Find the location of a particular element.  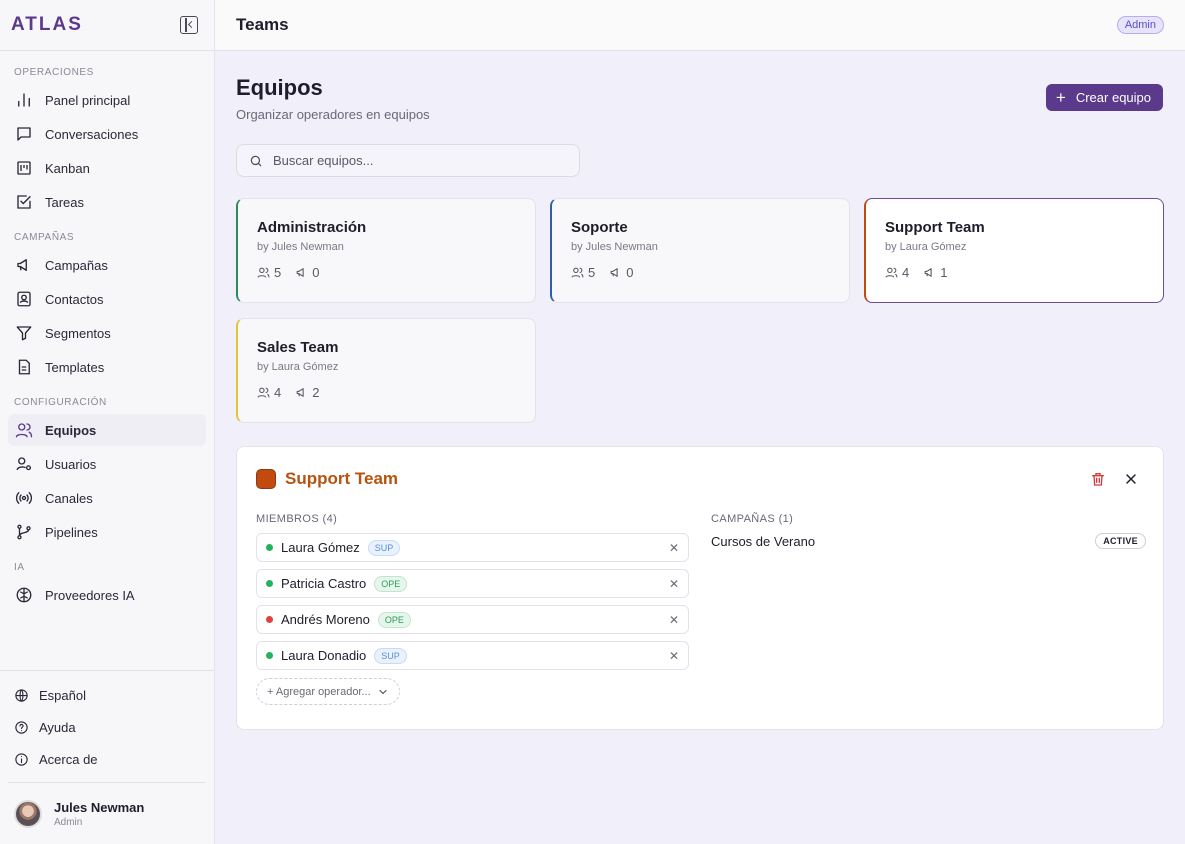

team-card-soporte: Soporte by Jules Newman 5 0 is located at coordinates (700, 250).